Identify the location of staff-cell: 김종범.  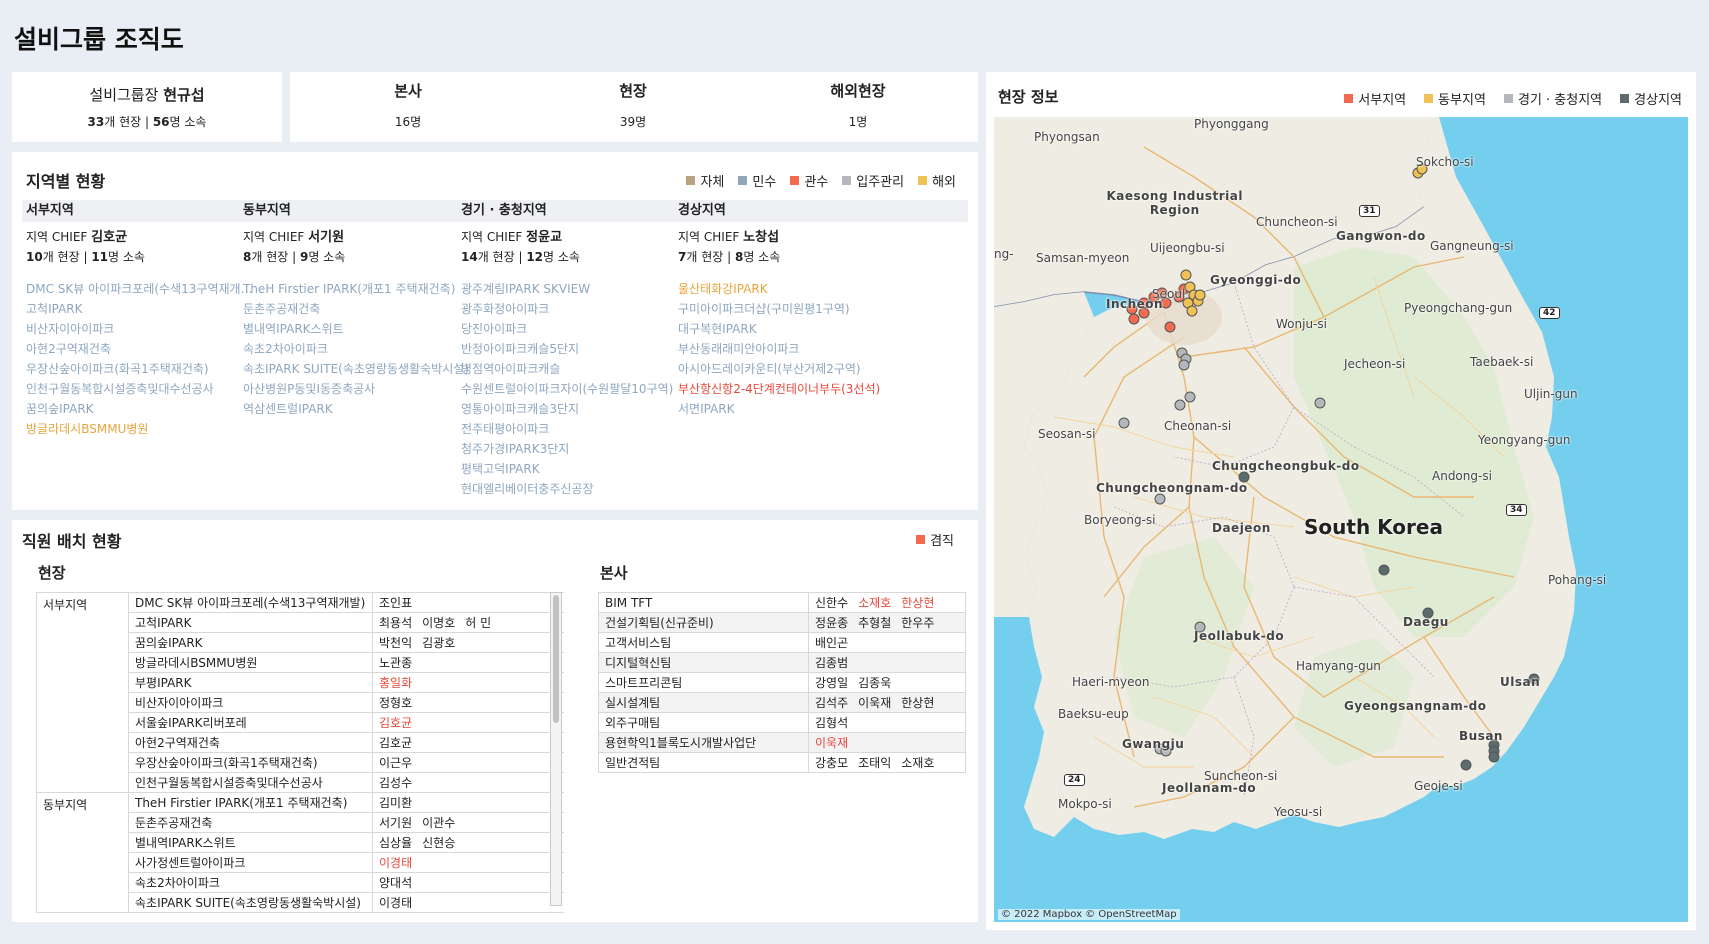
(887, 662).